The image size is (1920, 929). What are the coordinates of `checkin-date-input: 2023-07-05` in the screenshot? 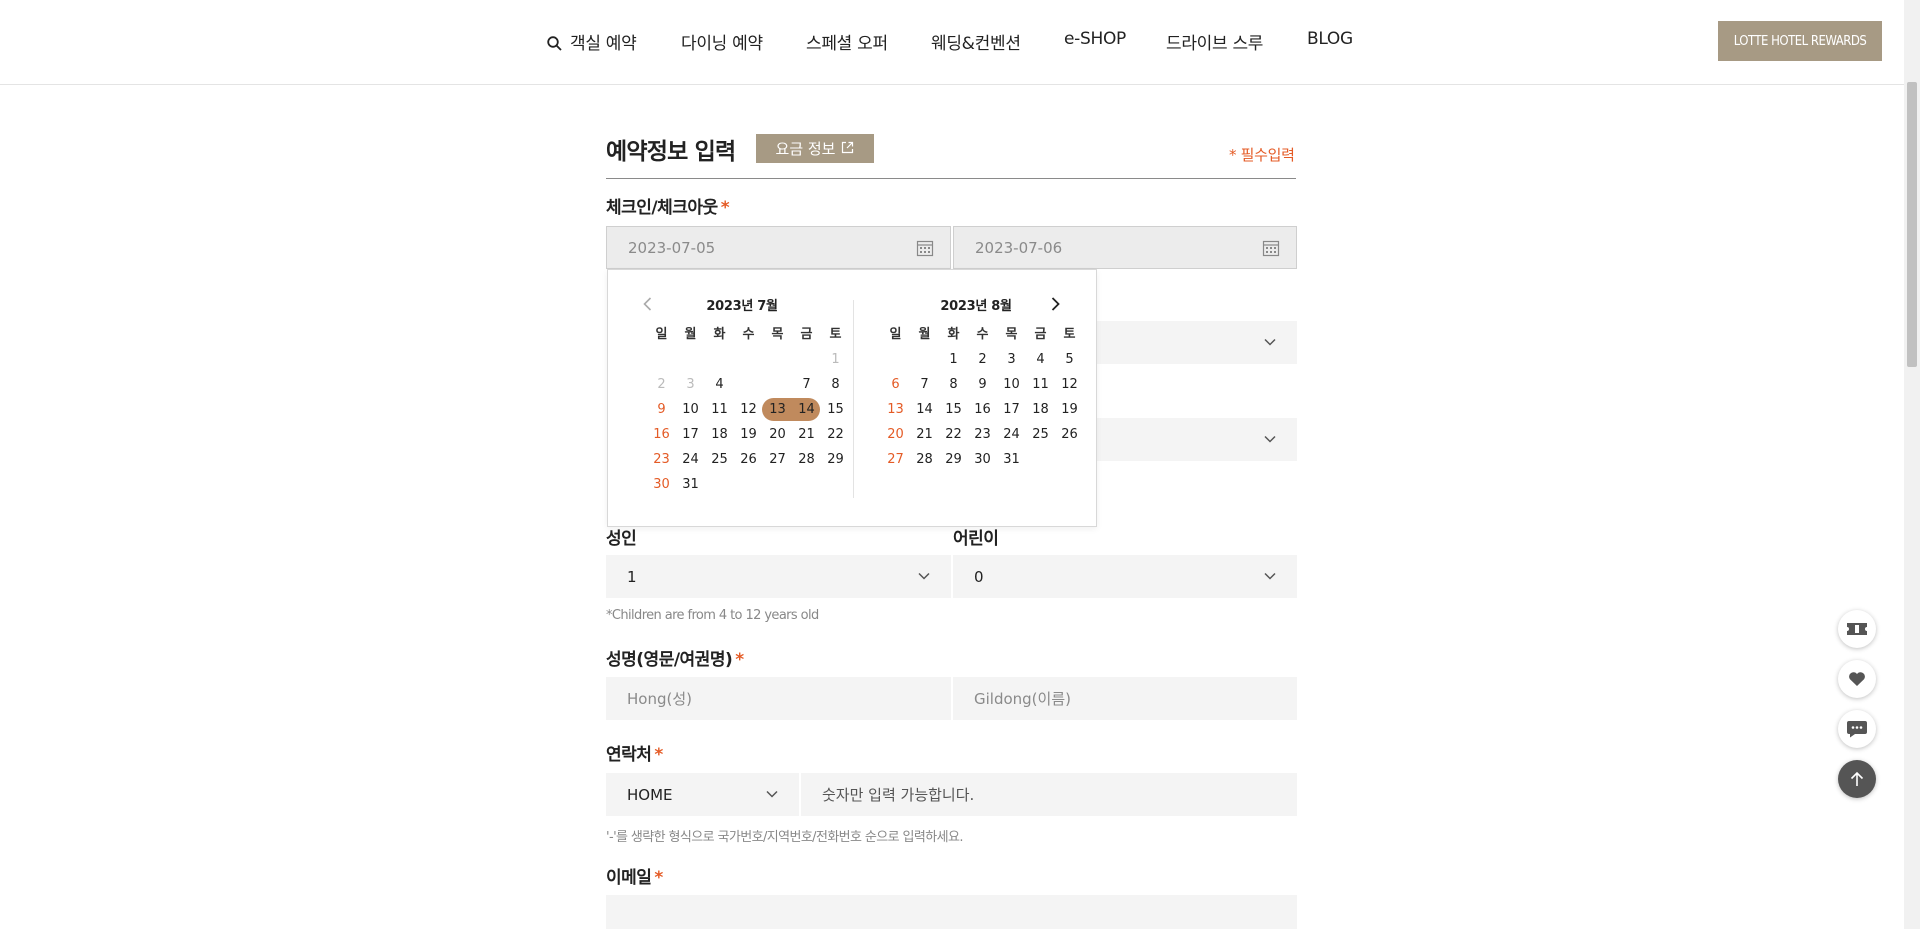 It's located at (778, 247).